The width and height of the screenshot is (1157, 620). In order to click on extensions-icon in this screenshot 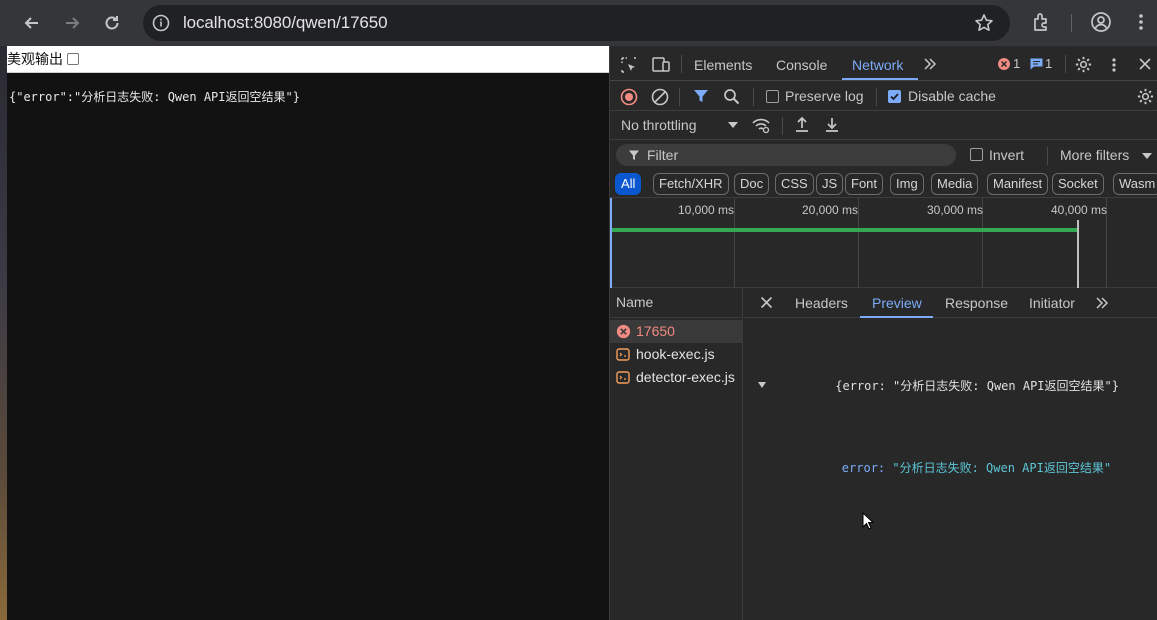, I will do `click(1042, 22)`.